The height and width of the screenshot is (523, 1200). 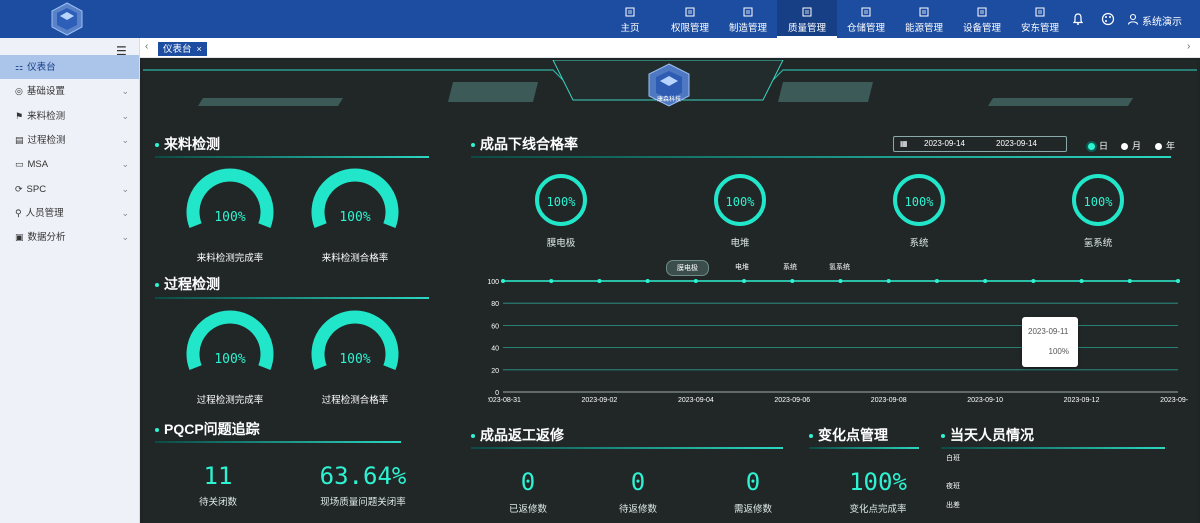 I want to click on sidebar-item-3: ▤ 过程检测 ⌄, so click(x=69, y=140).